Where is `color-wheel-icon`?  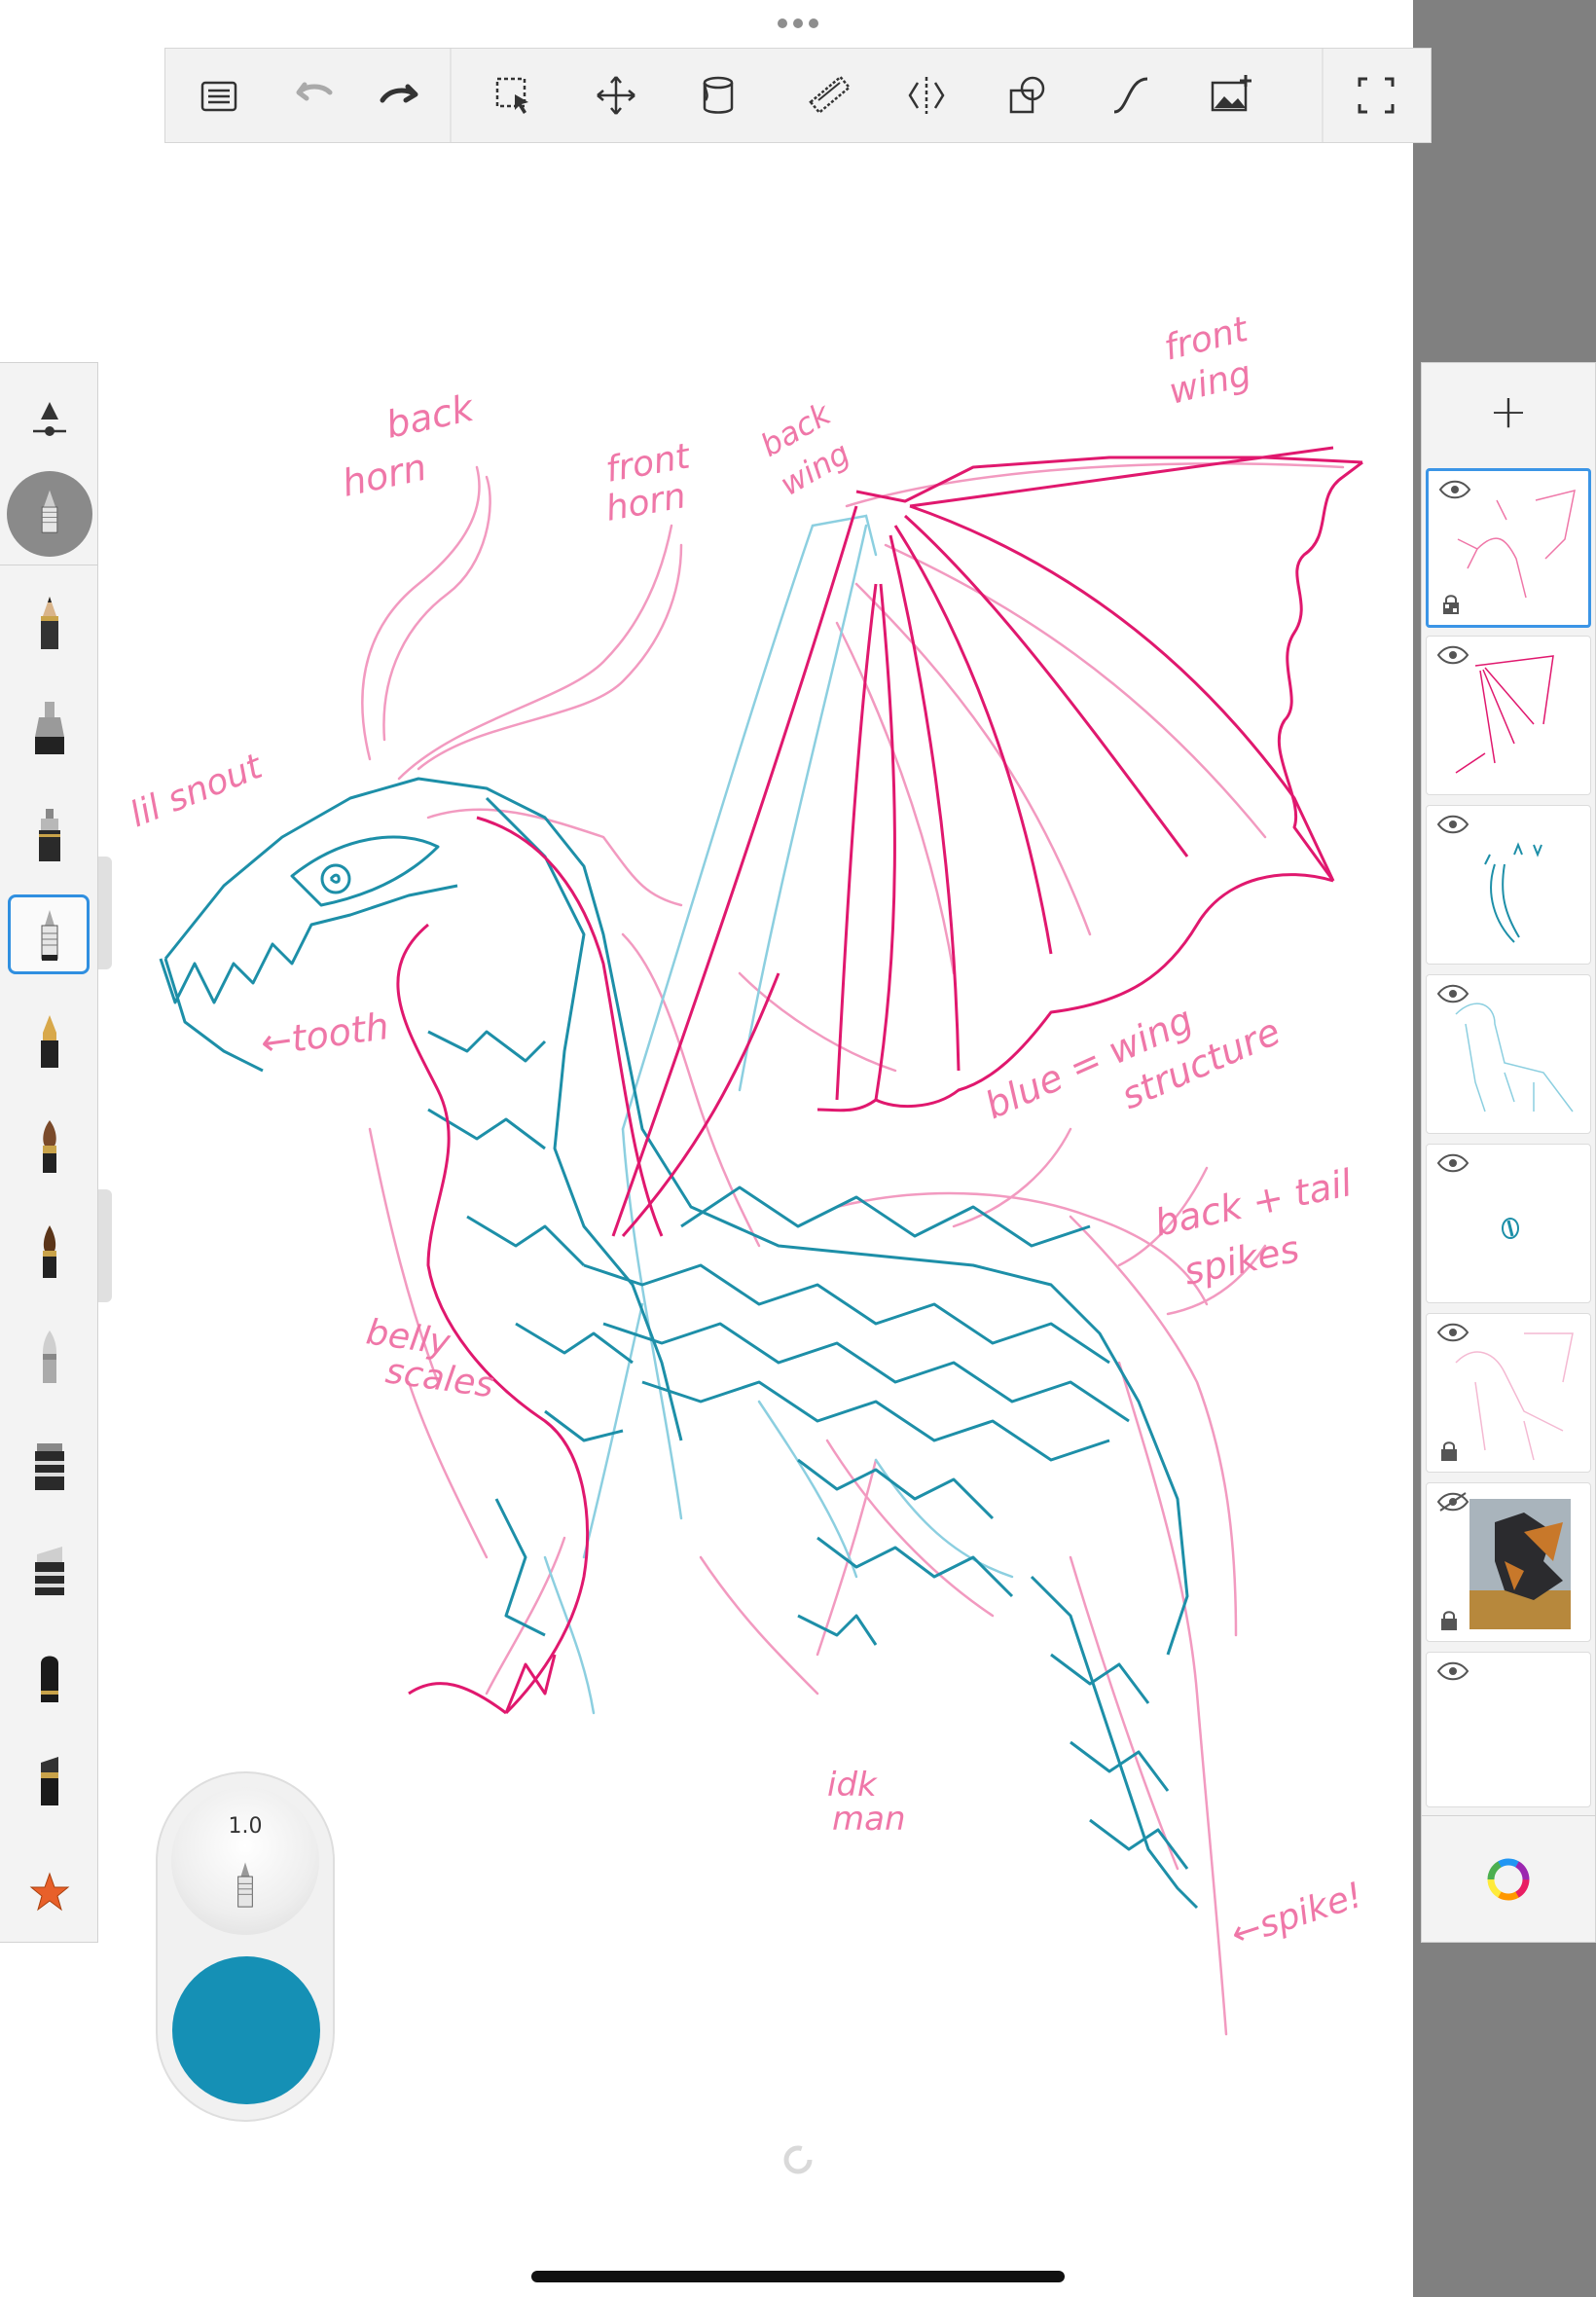
color-wheel-icon is located at coordinates (1508, 1879).